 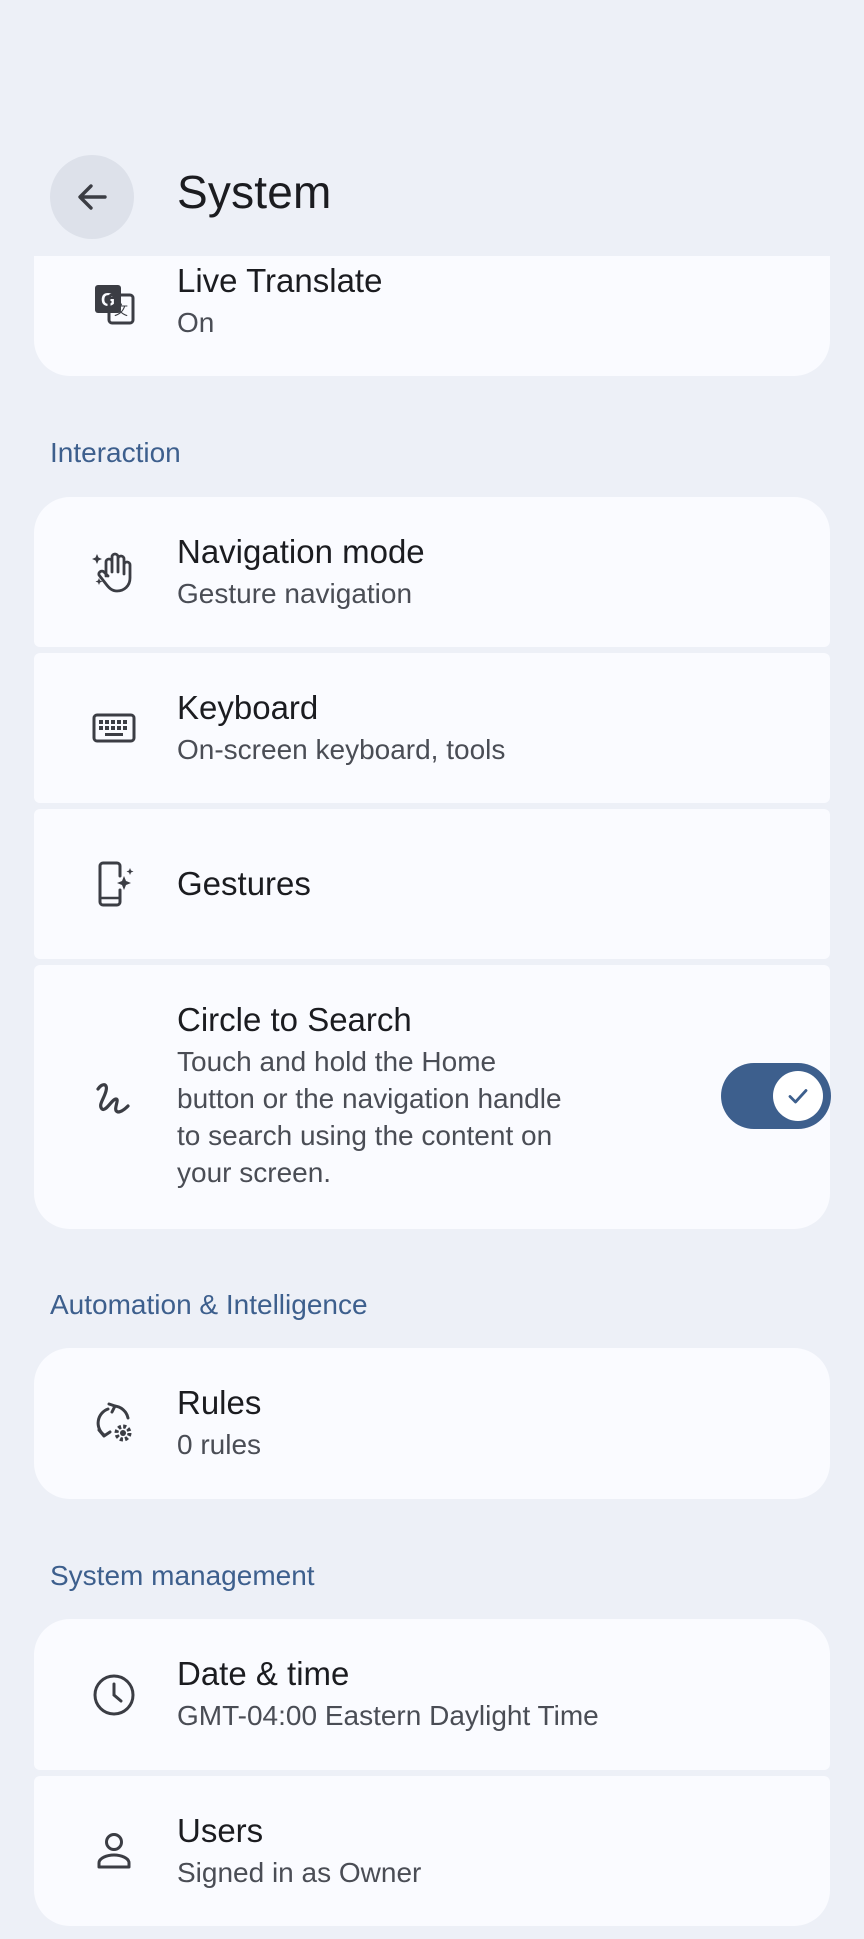 What do you see at coordinates (114, 1695) in the screenshot?
I see `clock-icon` at bounding box center [114, 1695].